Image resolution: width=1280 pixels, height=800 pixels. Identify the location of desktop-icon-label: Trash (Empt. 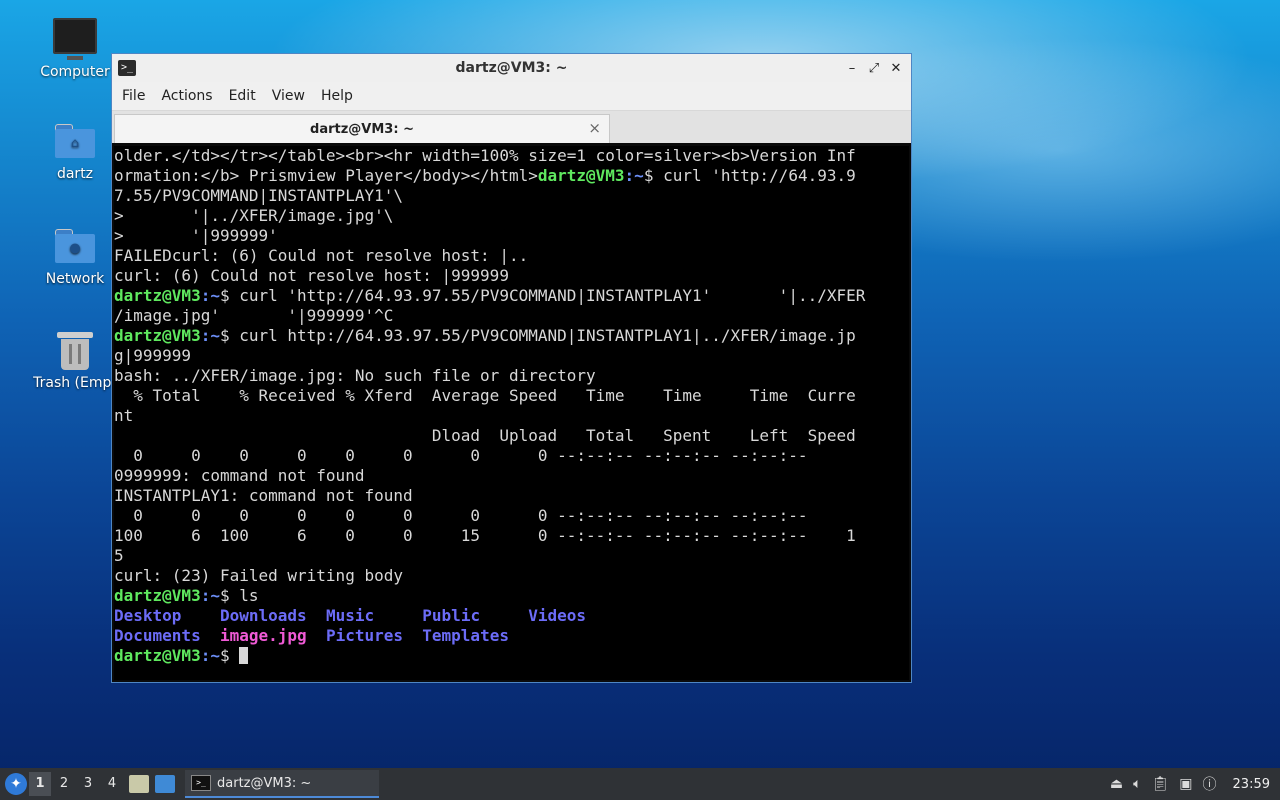
(75, 383).